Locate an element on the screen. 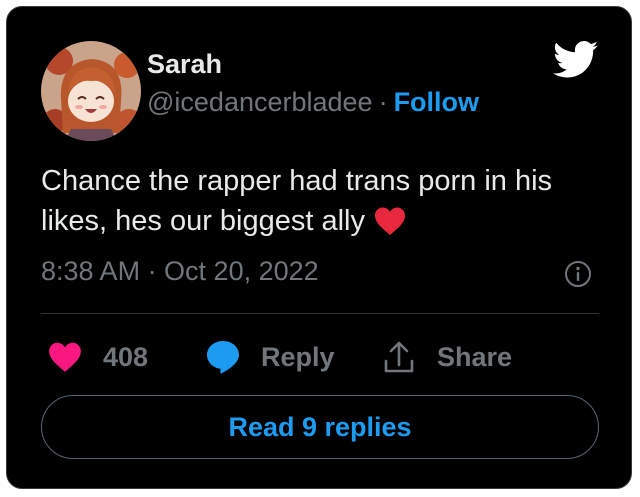  like-count: 408 is located at coordinates (126, 356).